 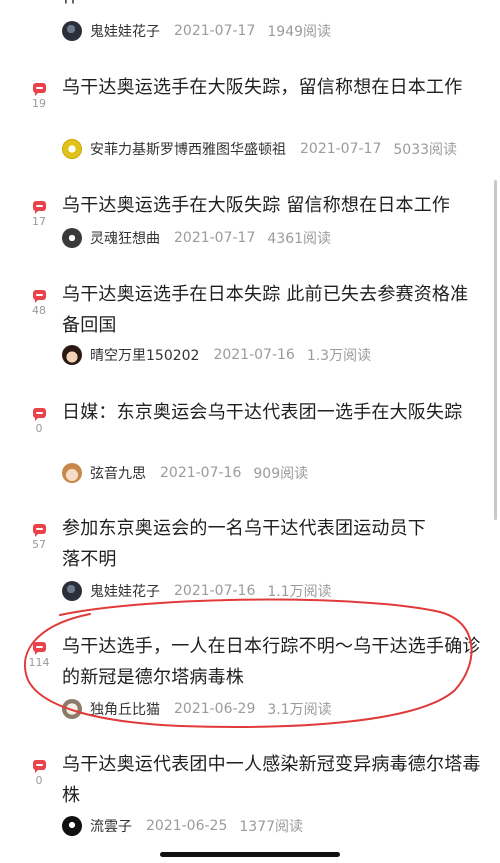 I want to click on article-meta: 鬼娃娃花子 2021-07-17 1949阅读, so click(x=196, y=31).